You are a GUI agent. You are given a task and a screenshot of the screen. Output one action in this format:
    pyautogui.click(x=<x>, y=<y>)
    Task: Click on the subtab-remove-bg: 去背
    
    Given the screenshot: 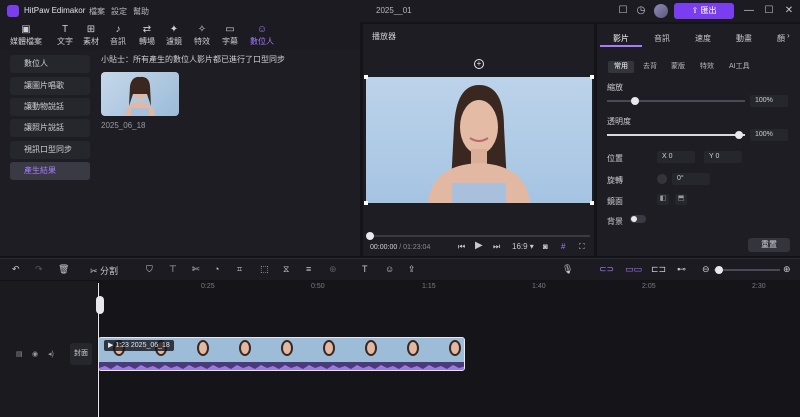 What is the action you would take?
    pyautogui.click(x=650, y=67)
    